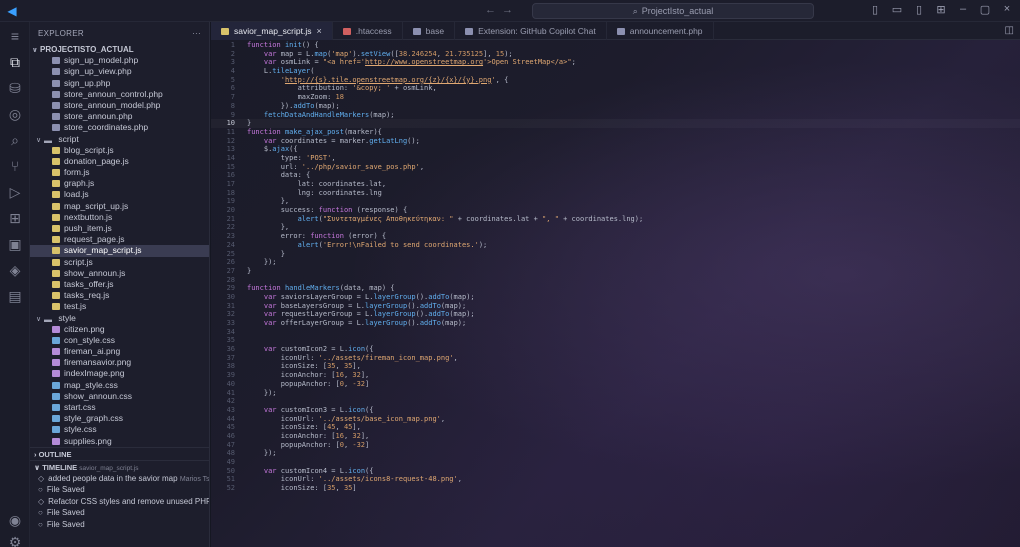 This screenshot has height=547, width=1020. Describe the element at coordinates (615, 184) in the screenshot. I see `code-line: 17 lat: coordinates.lat,` at that location.